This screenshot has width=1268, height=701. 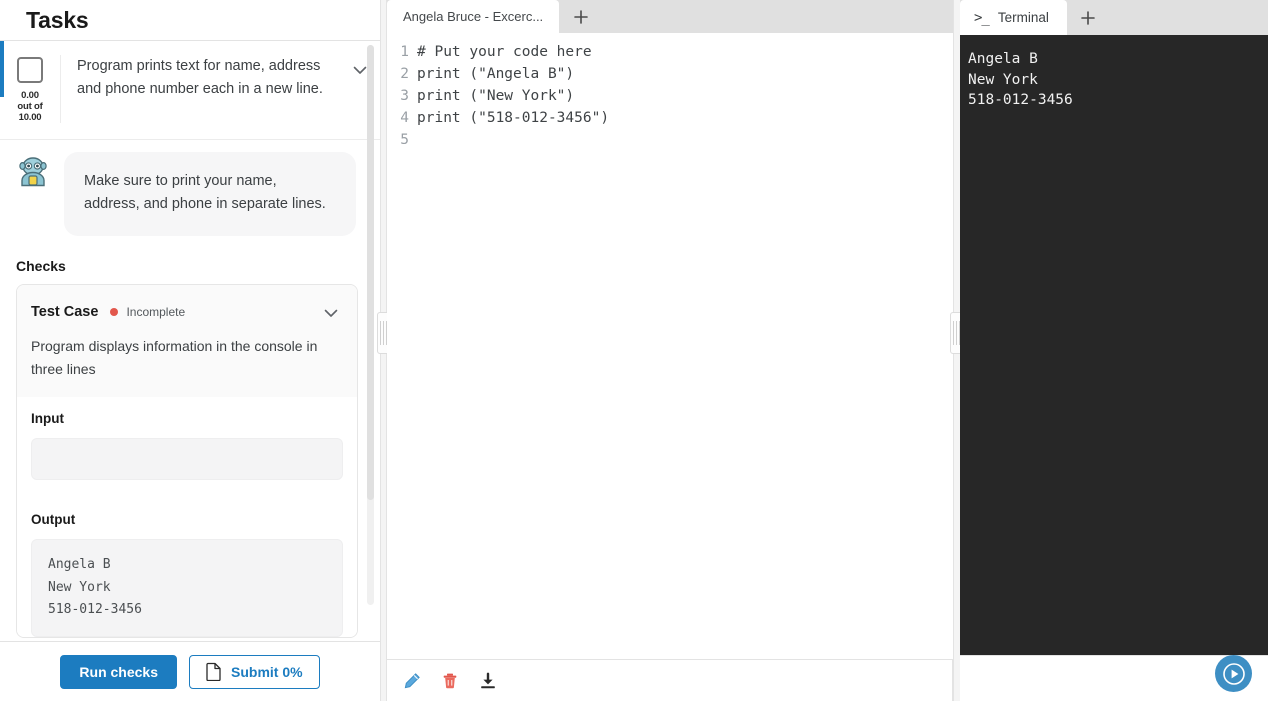 I want to click on code-text: print ("New York"), so click(x=496, y=96).